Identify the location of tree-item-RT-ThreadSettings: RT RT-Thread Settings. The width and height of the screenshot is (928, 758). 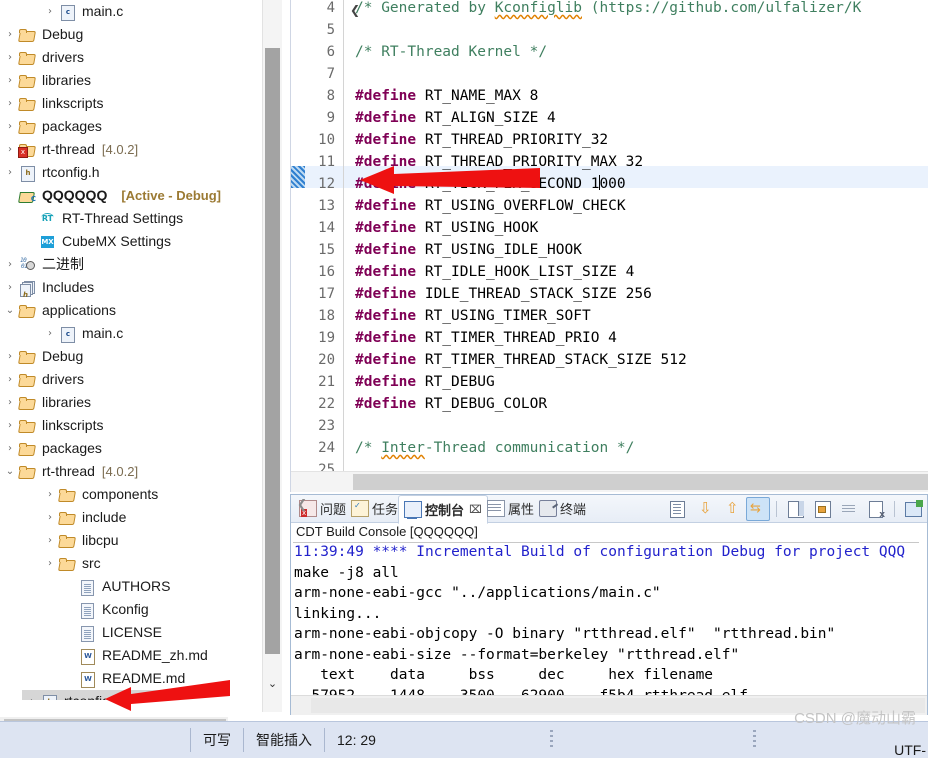
(134, 218).